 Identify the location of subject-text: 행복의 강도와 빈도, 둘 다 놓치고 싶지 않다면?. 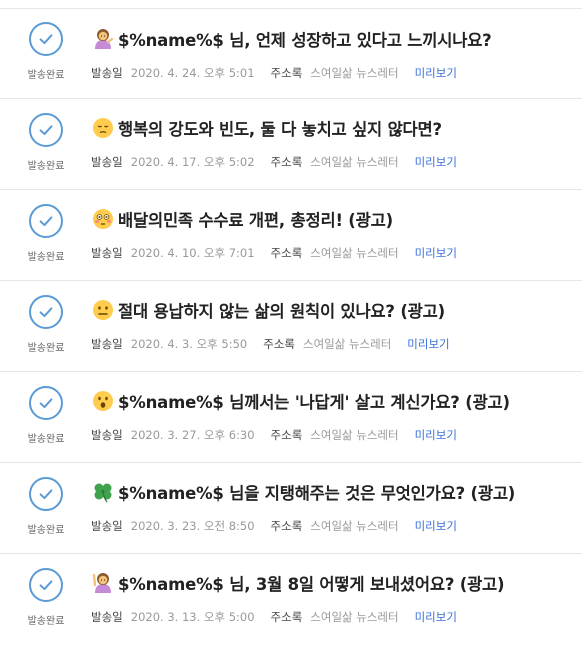
(280, 129).